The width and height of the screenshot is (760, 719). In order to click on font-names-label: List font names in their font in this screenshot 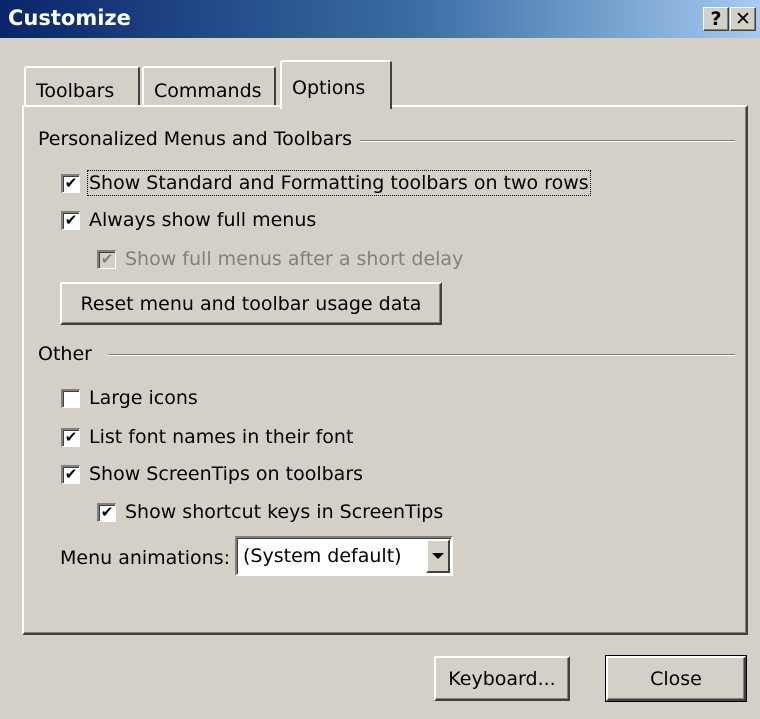, I will do `click(221, 437)`.